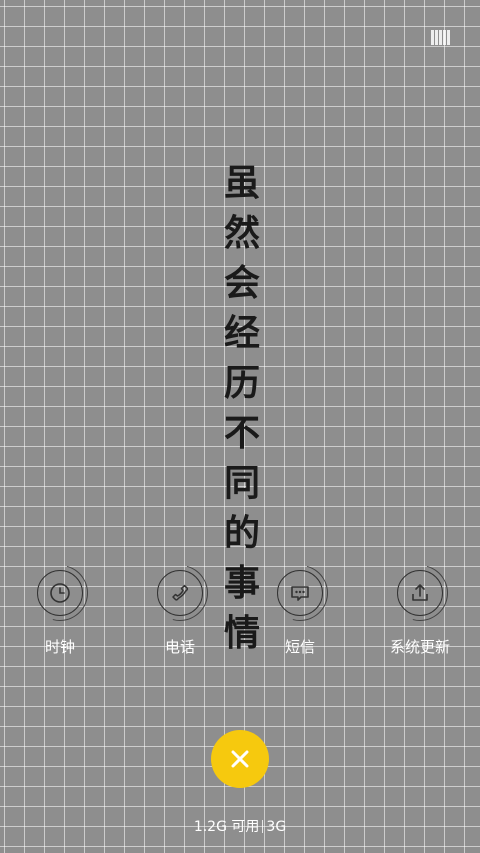 This screenshot has height=853, width=480. What do you see at coordinates (440, 37) in the screenshot?
I see `barcode-icon` at bounding box center [440, 37].